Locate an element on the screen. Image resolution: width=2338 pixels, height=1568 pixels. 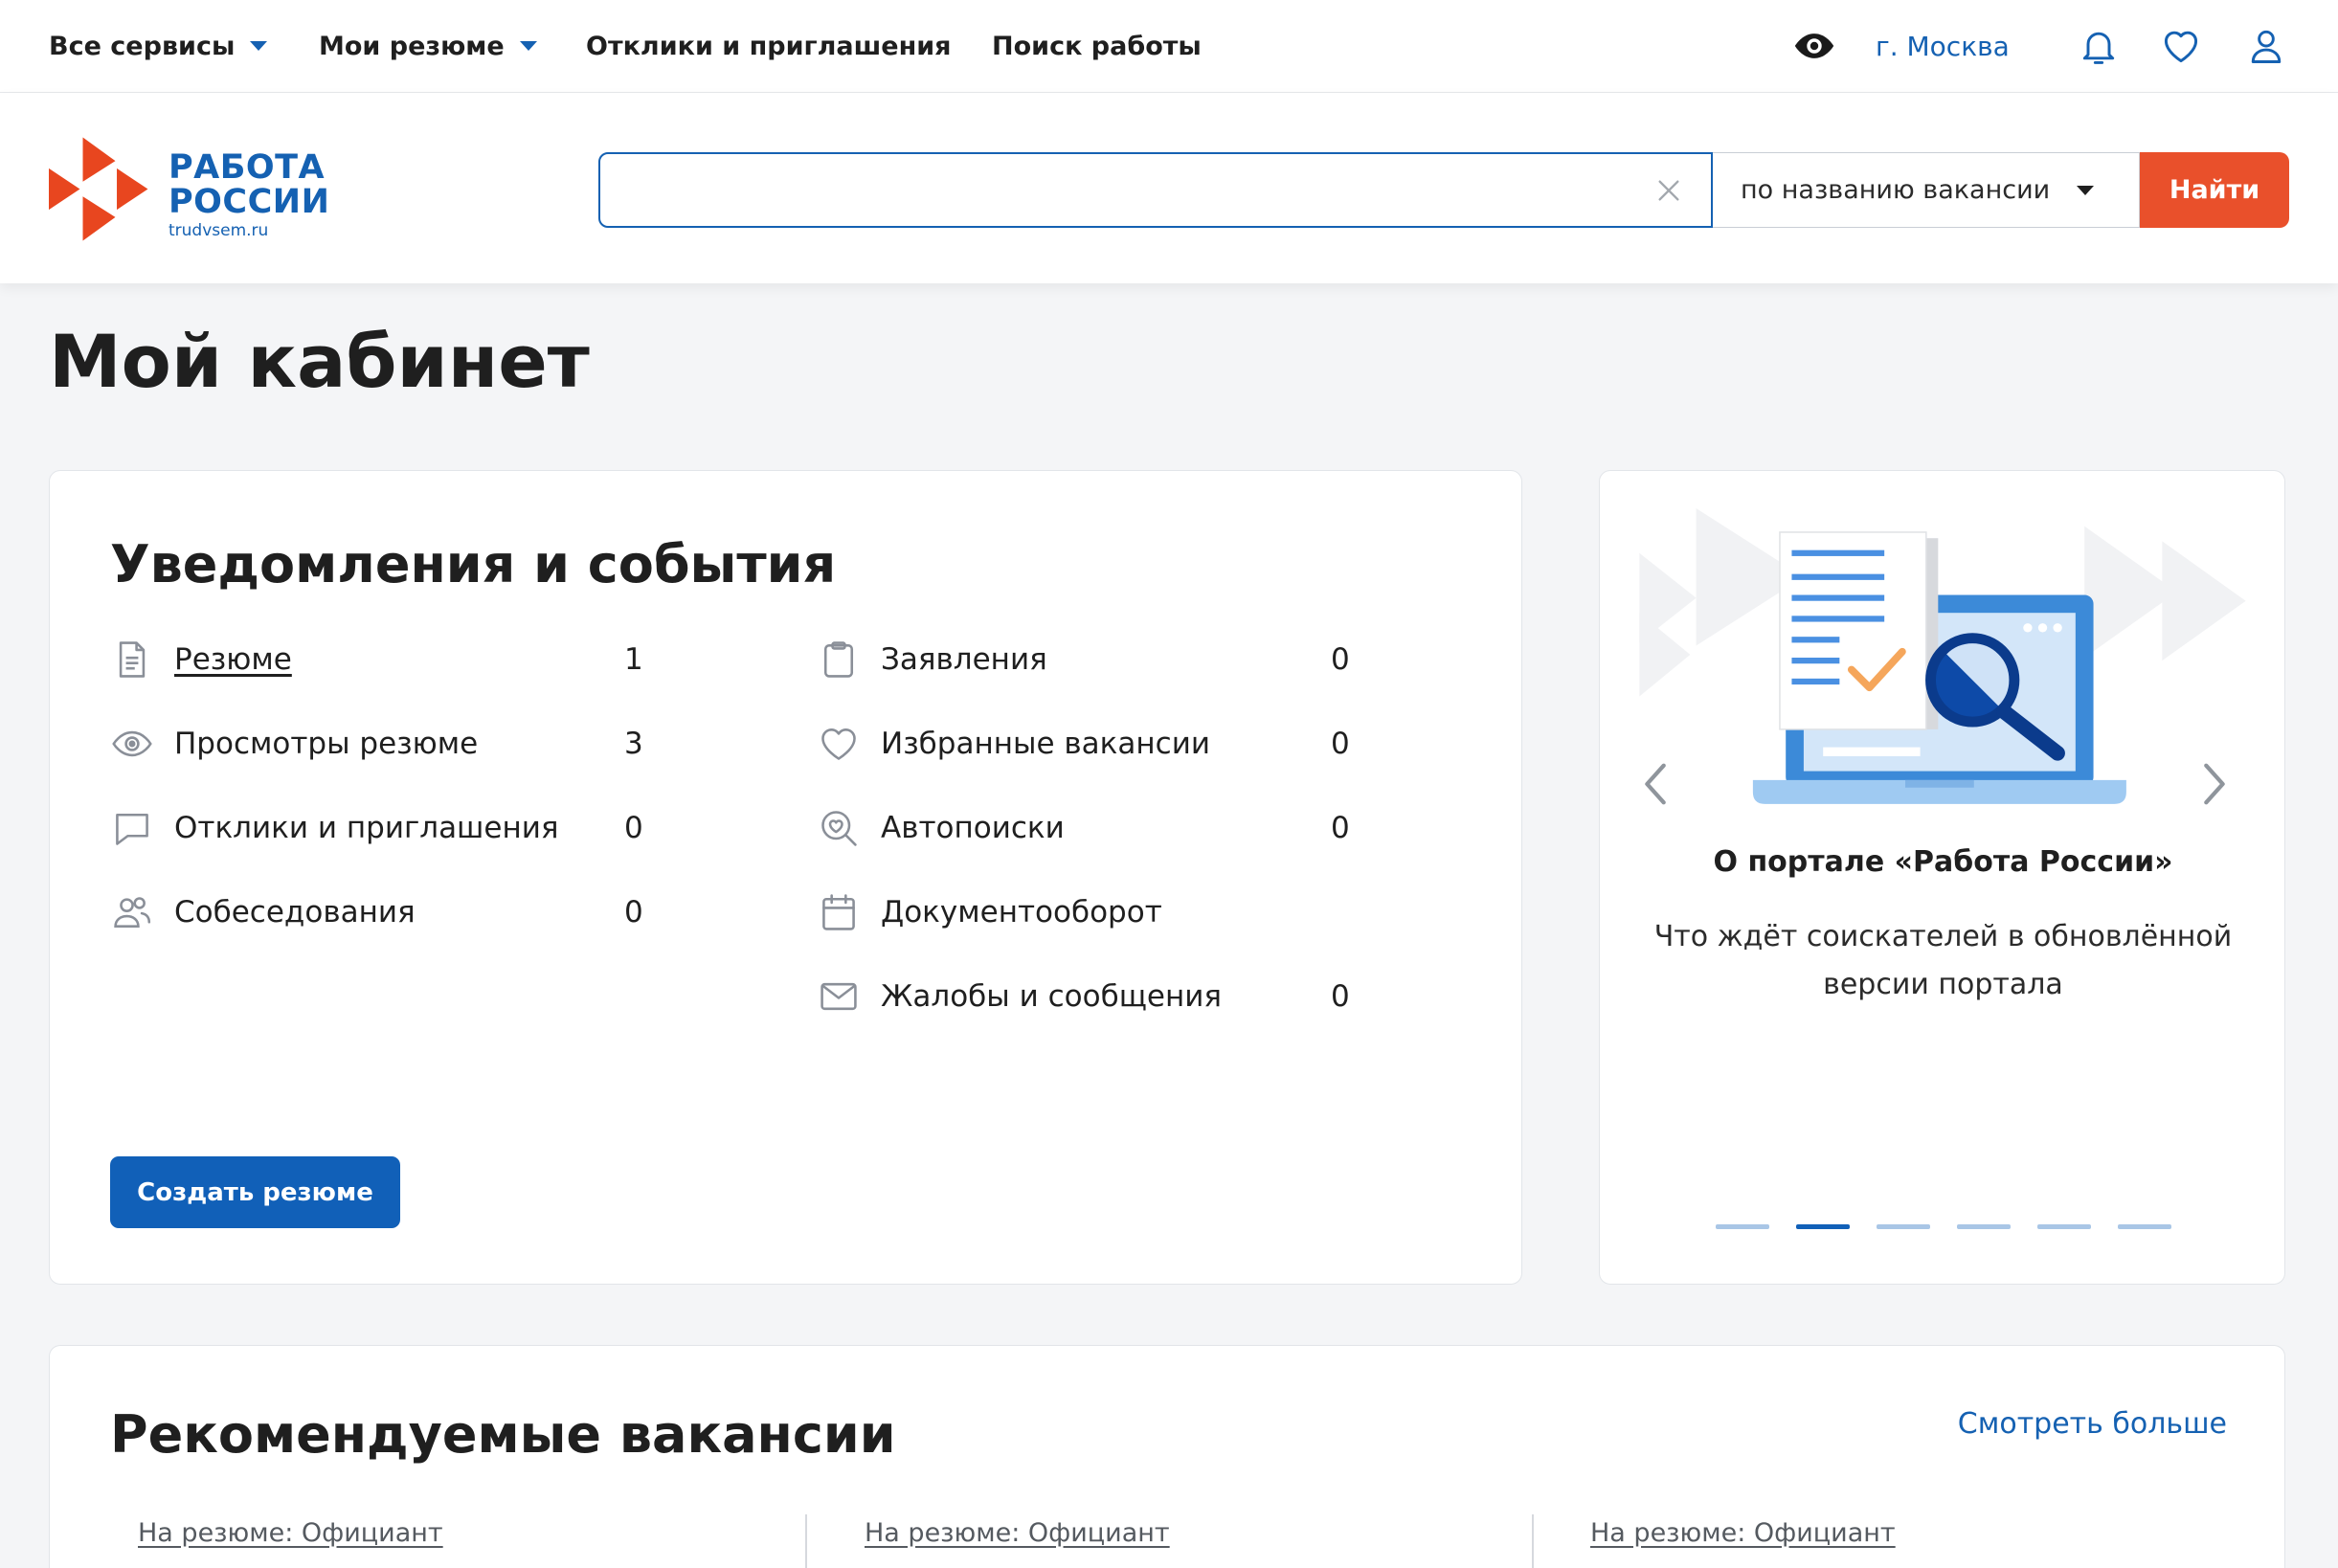
see-more-link: Смотреть больше is located at coordinates (2092, 1424).